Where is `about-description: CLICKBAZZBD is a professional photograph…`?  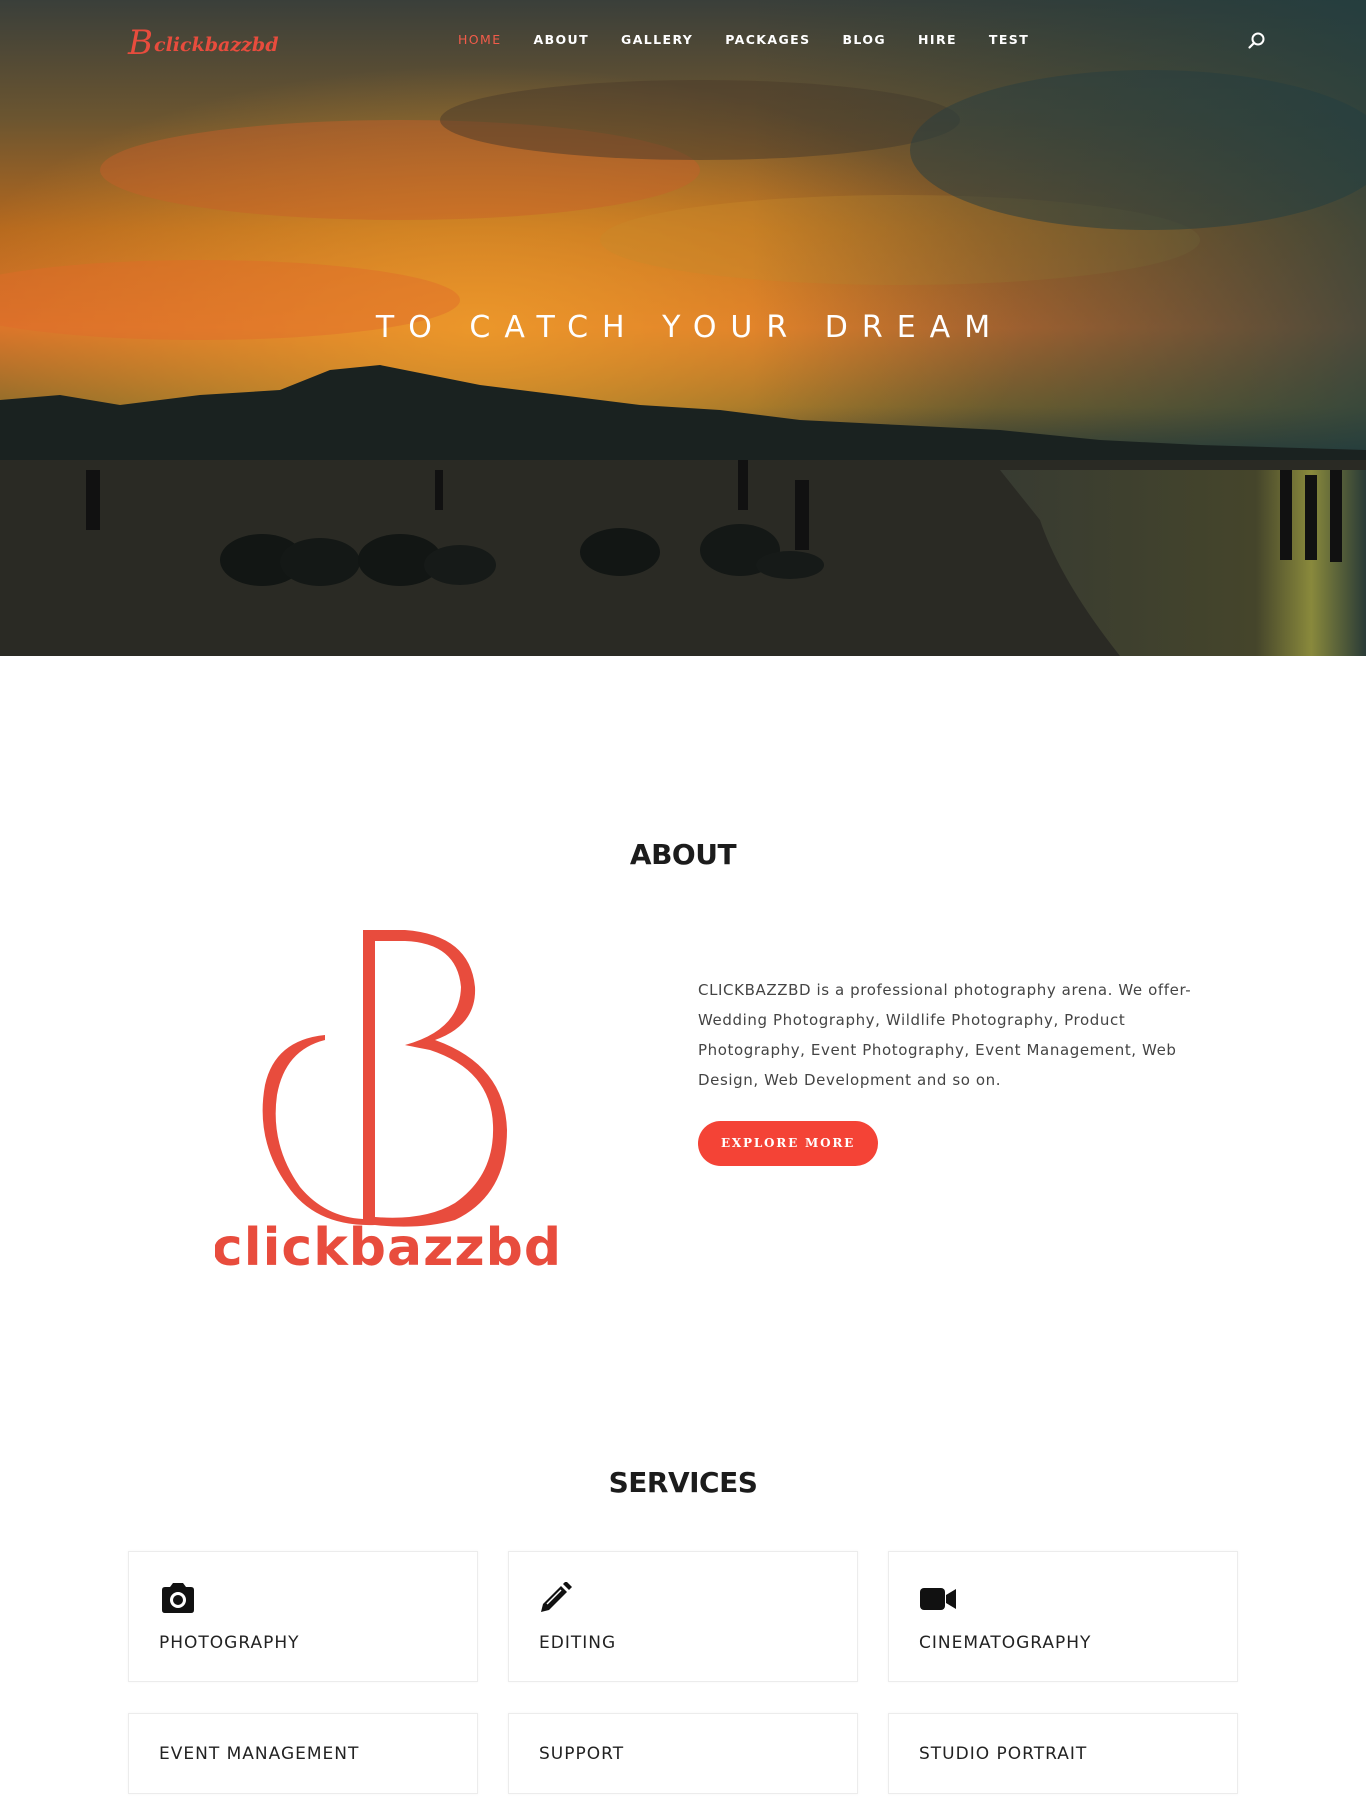
about-description: CLICKBAZZBD is a professional photograph… is located at coordinates (945, 1035).